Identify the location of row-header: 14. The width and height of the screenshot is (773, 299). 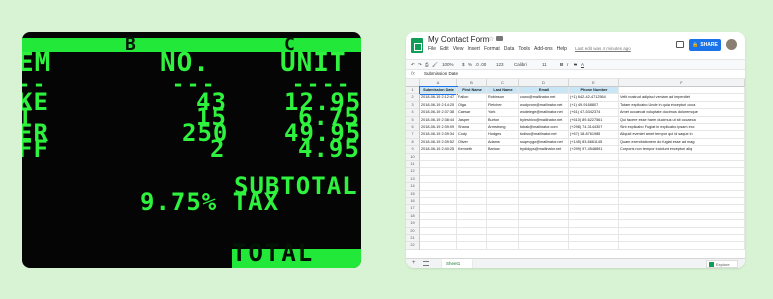
(413, 187).